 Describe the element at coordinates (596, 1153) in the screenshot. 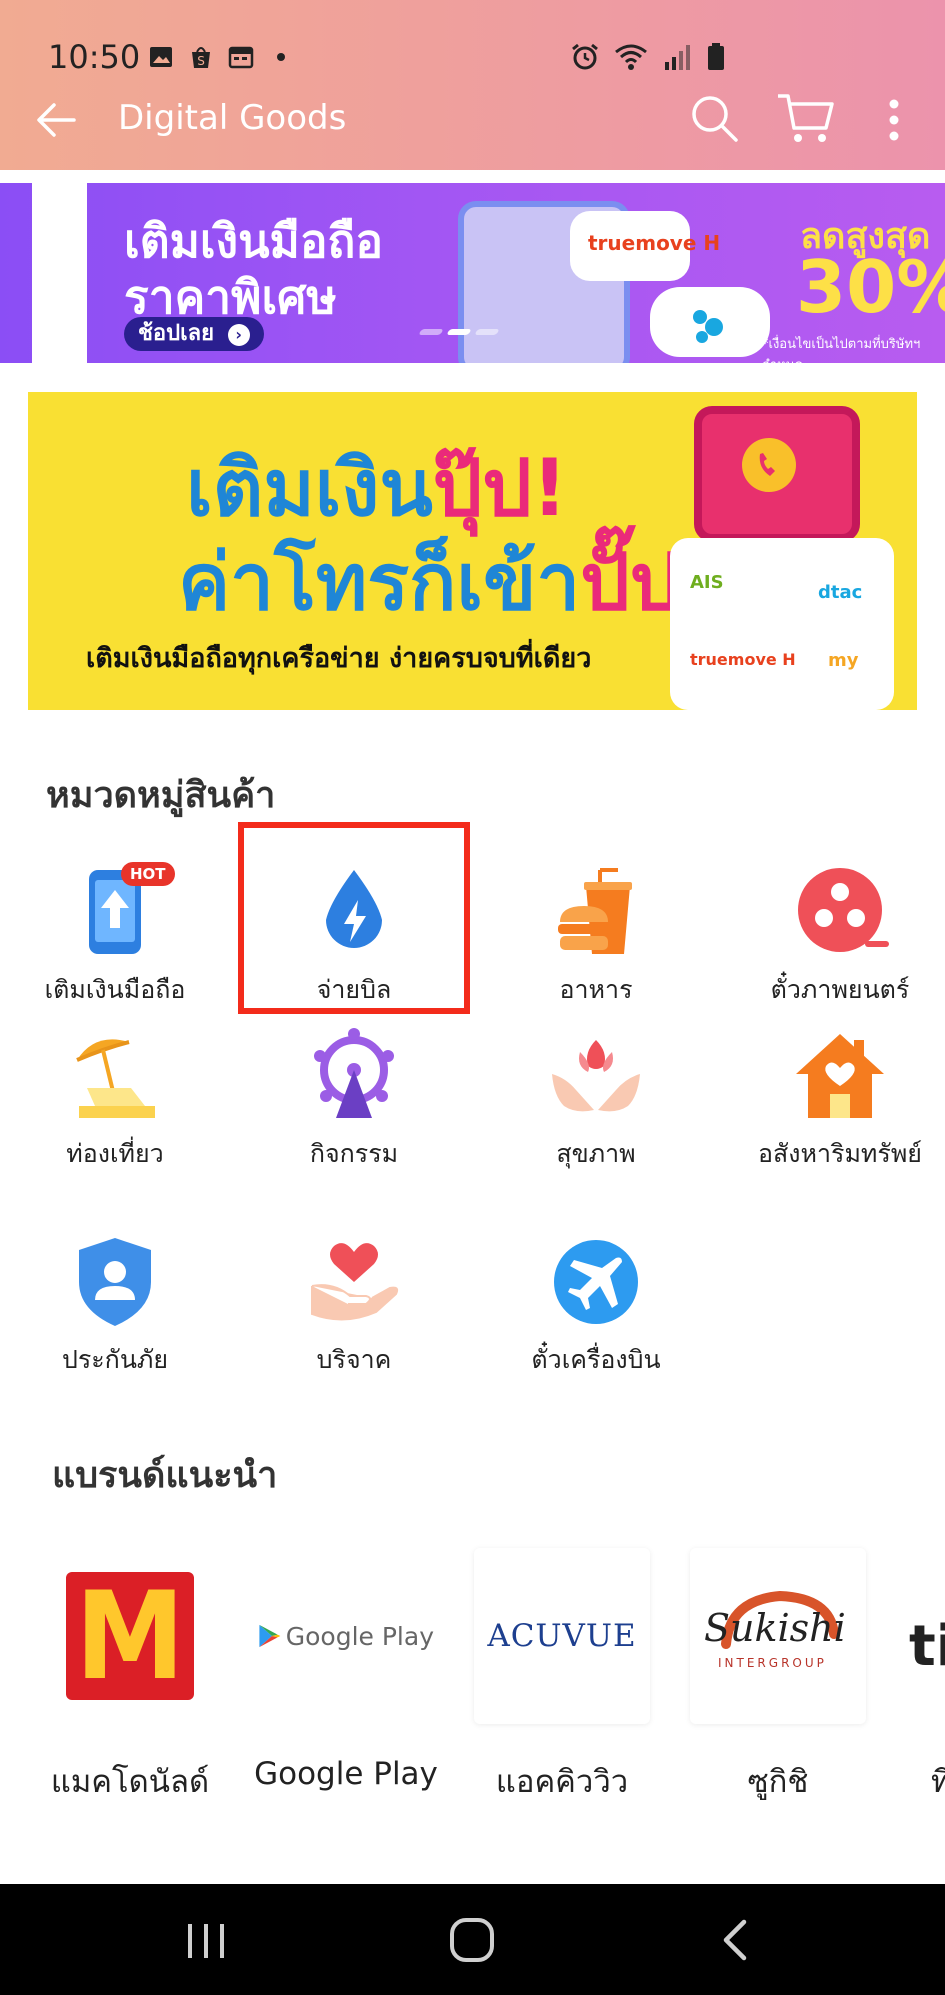

I see `category-label: สุขภาพ` at that location.